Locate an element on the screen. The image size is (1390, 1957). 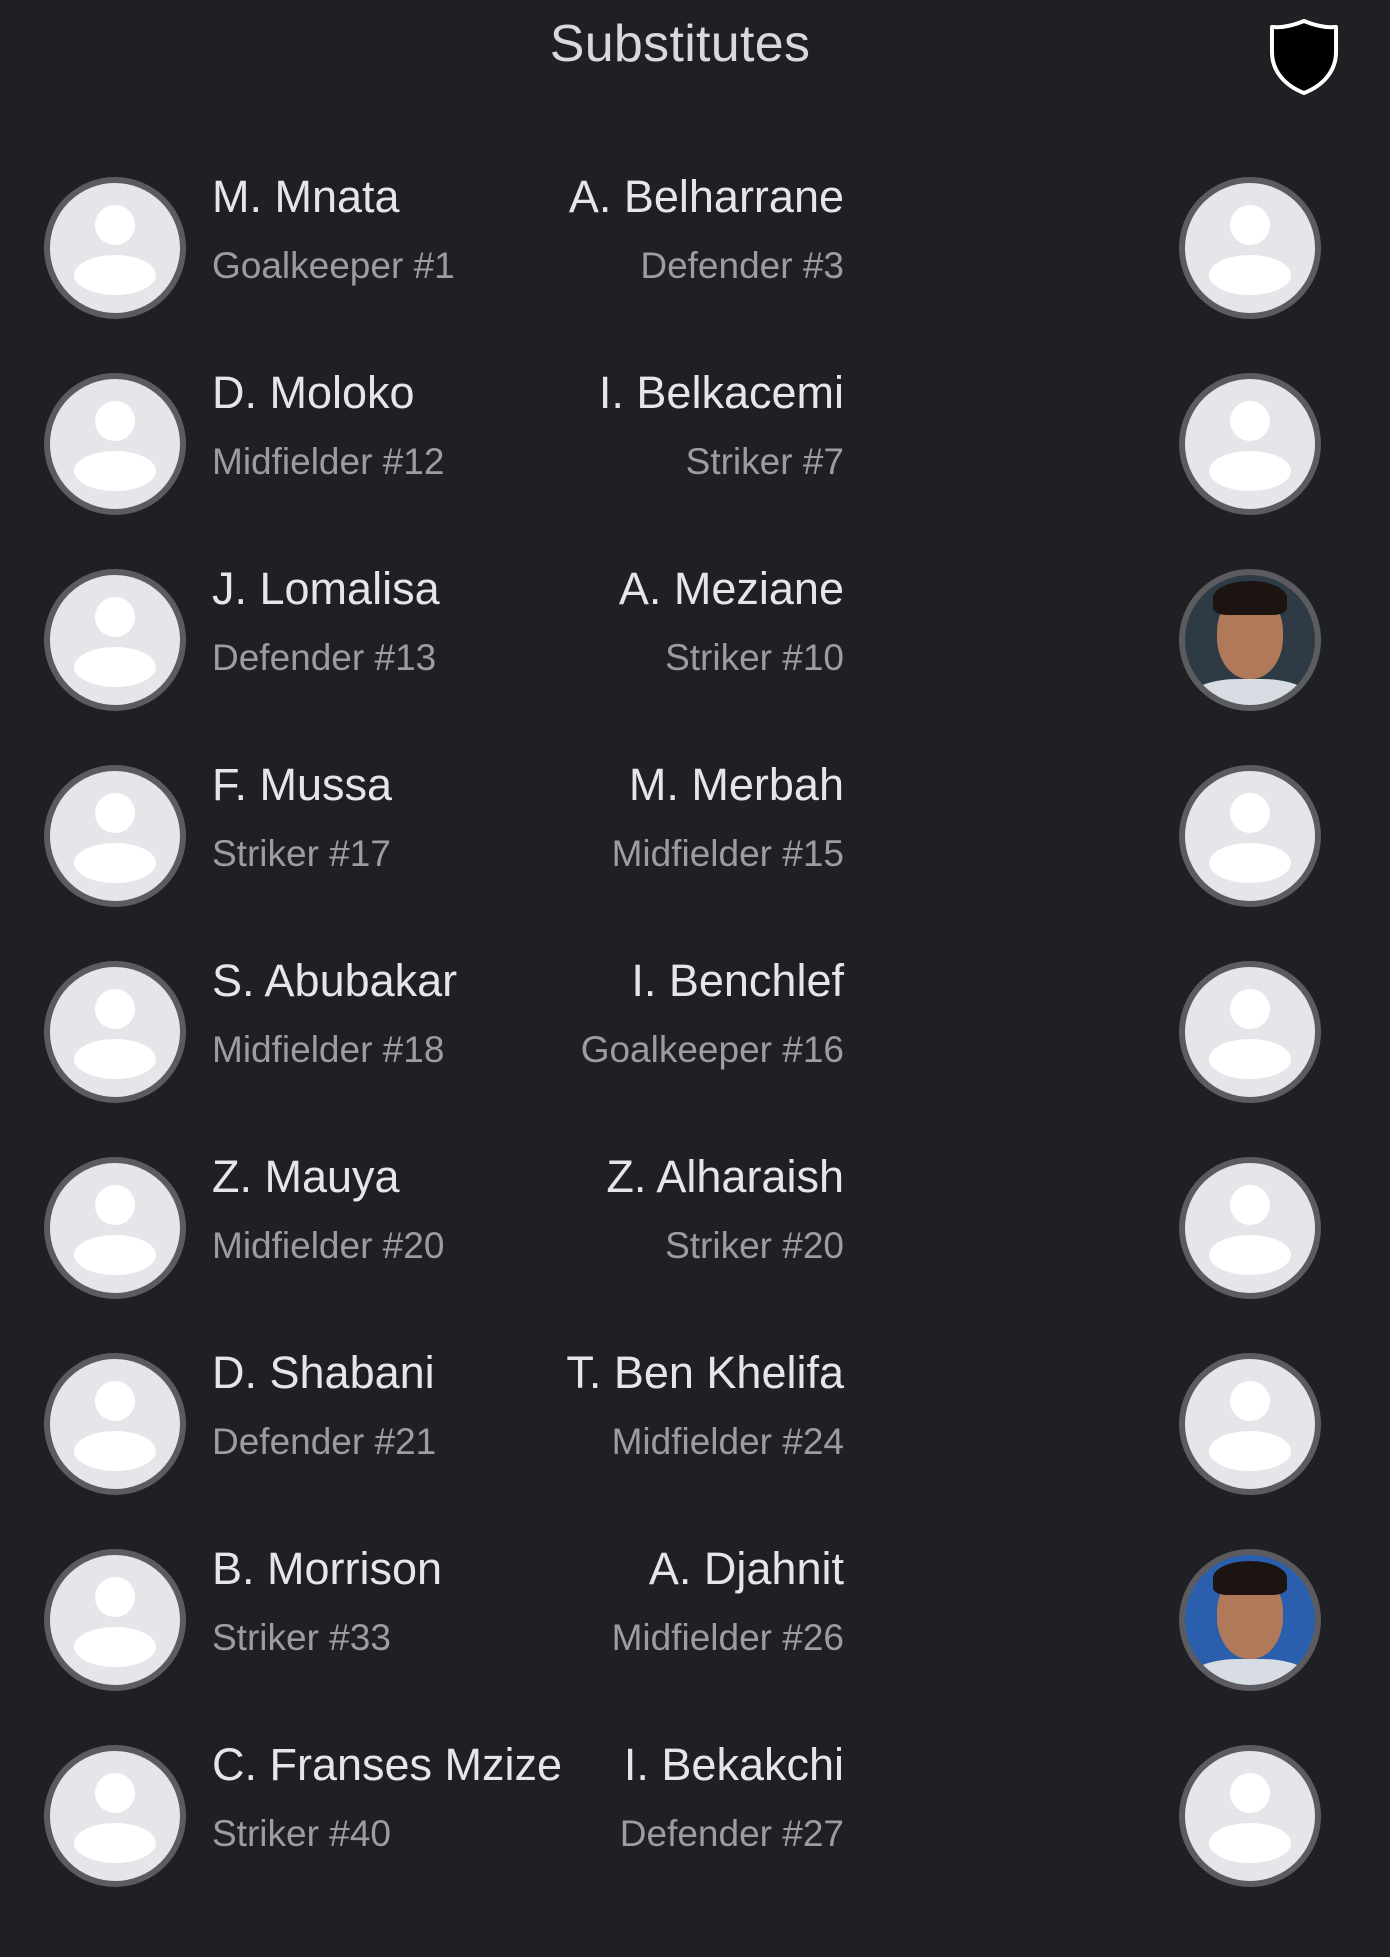
player-role: Midfielder #18 is located at coordinates (328, 1049).